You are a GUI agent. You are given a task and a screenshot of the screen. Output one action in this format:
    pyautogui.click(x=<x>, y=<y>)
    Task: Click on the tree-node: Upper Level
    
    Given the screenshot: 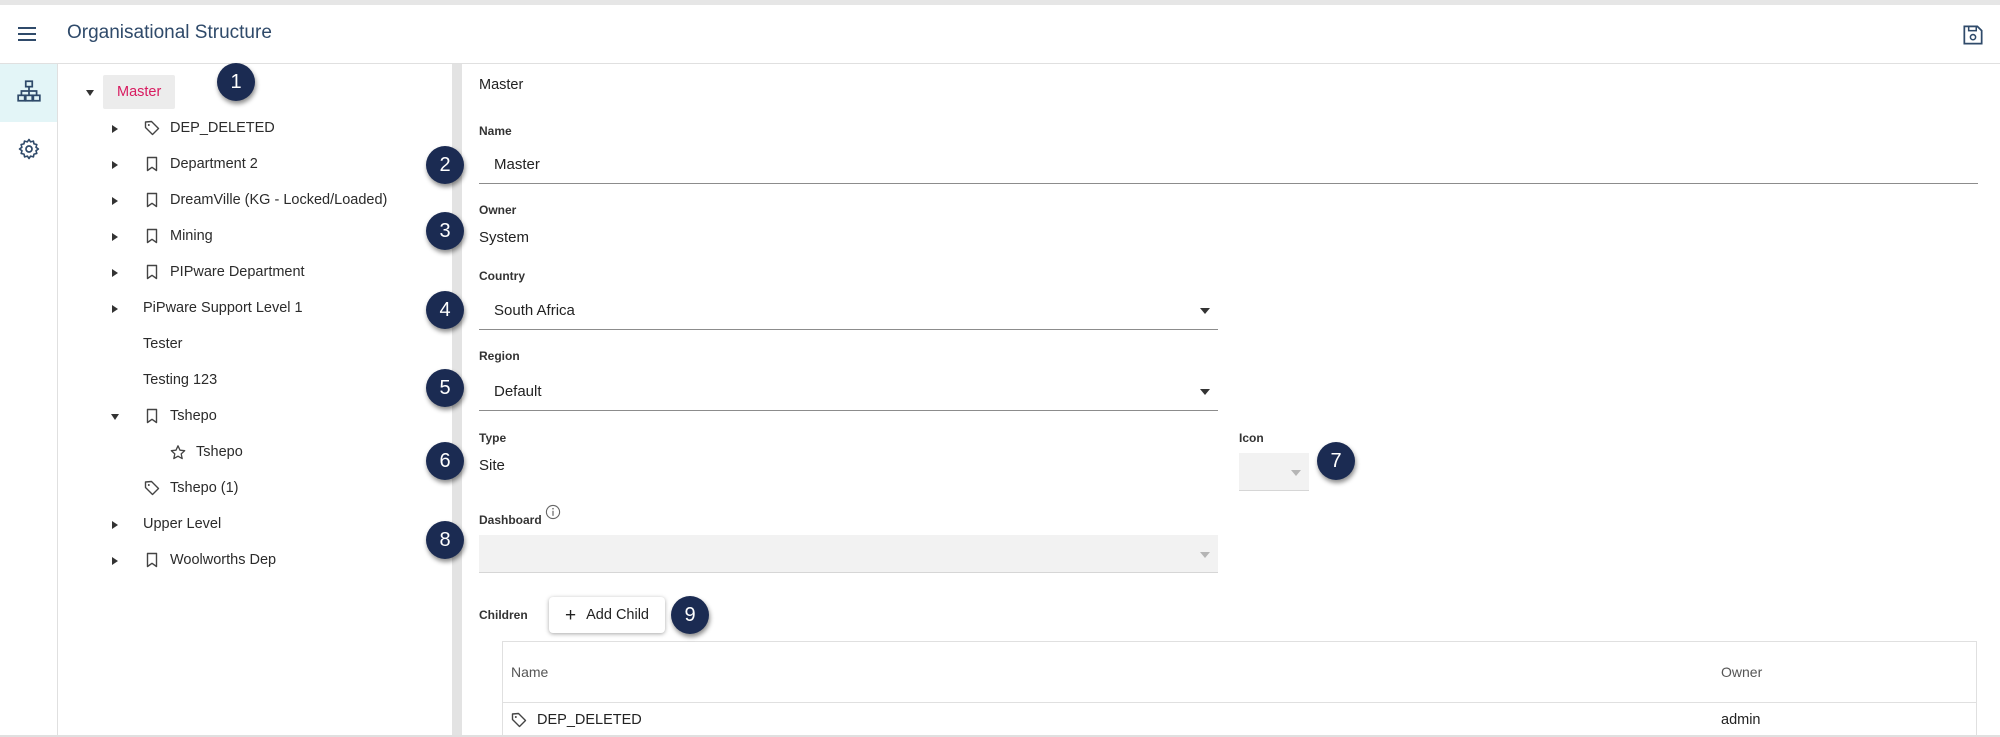 What is the action you would take?
    pyautogui.click(x=182, y=524)
    